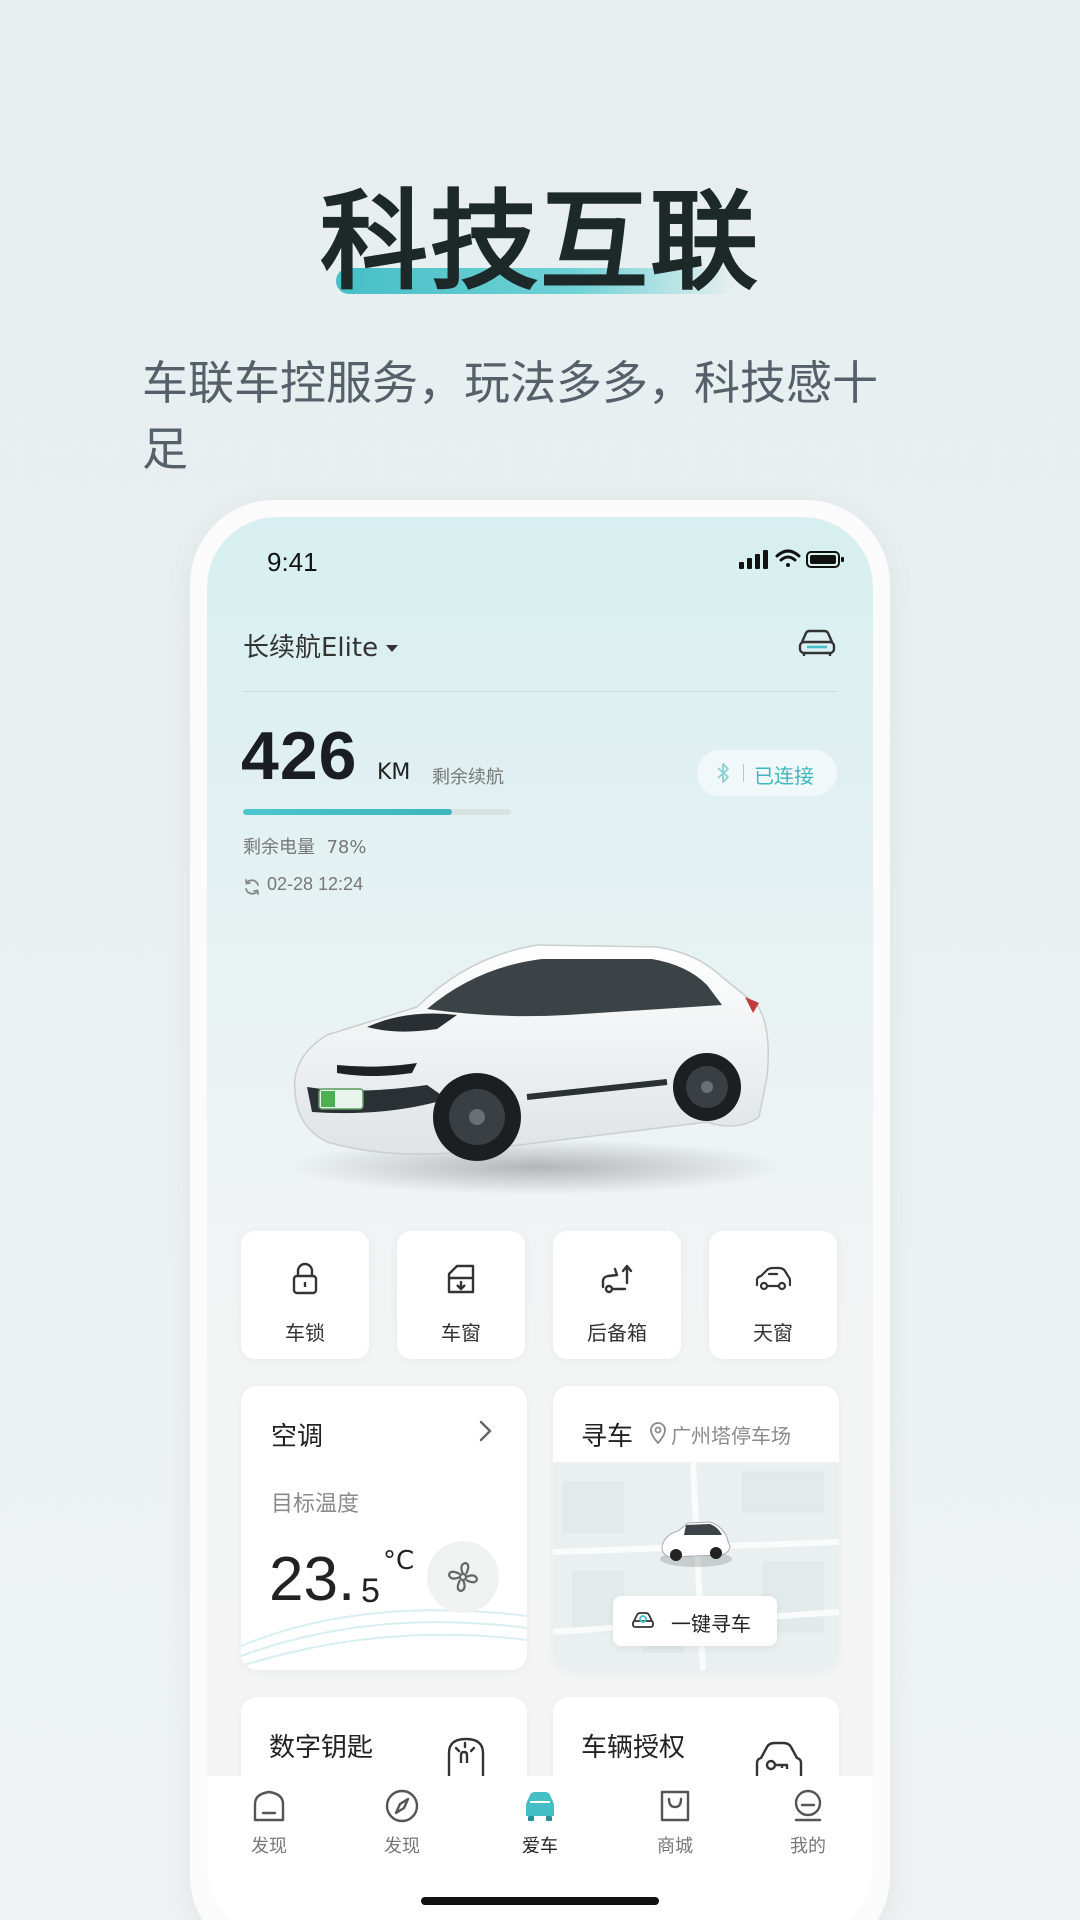  Describe the element at coordinates (753, 559) in the screenshot. I see `signal-icon` at that location.